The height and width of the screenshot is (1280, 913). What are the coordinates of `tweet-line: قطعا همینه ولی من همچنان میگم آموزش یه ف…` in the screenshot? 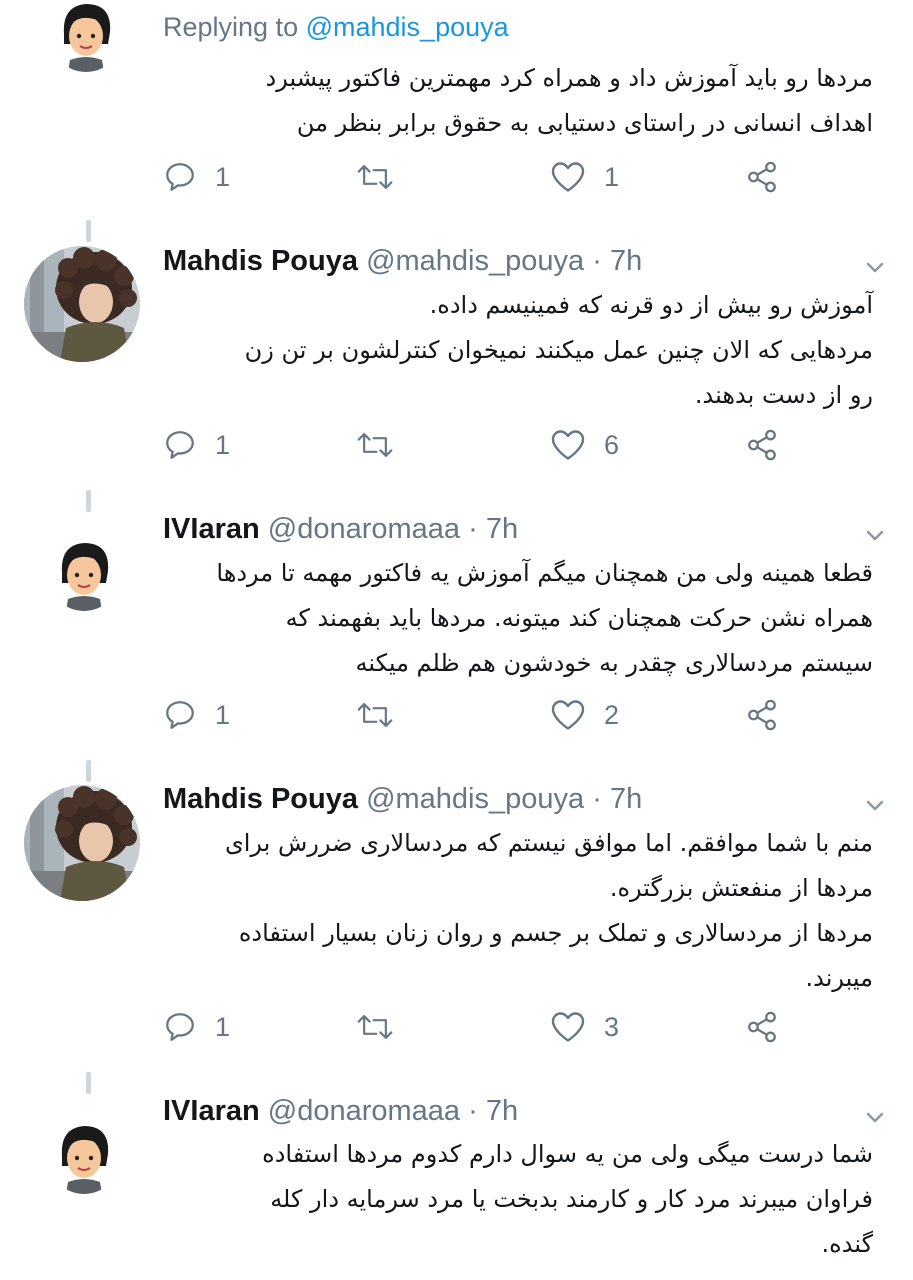 It's located at (544, 573).